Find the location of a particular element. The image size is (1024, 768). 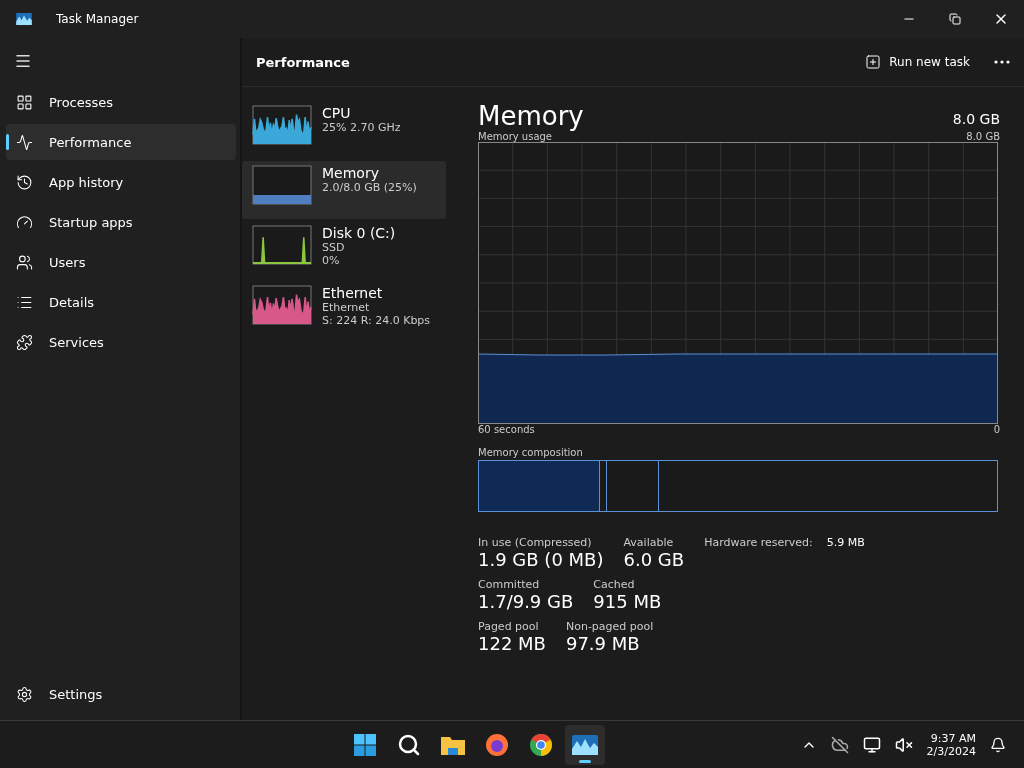

stat-label: Non-paged pool is located at coordinates (609, 626).